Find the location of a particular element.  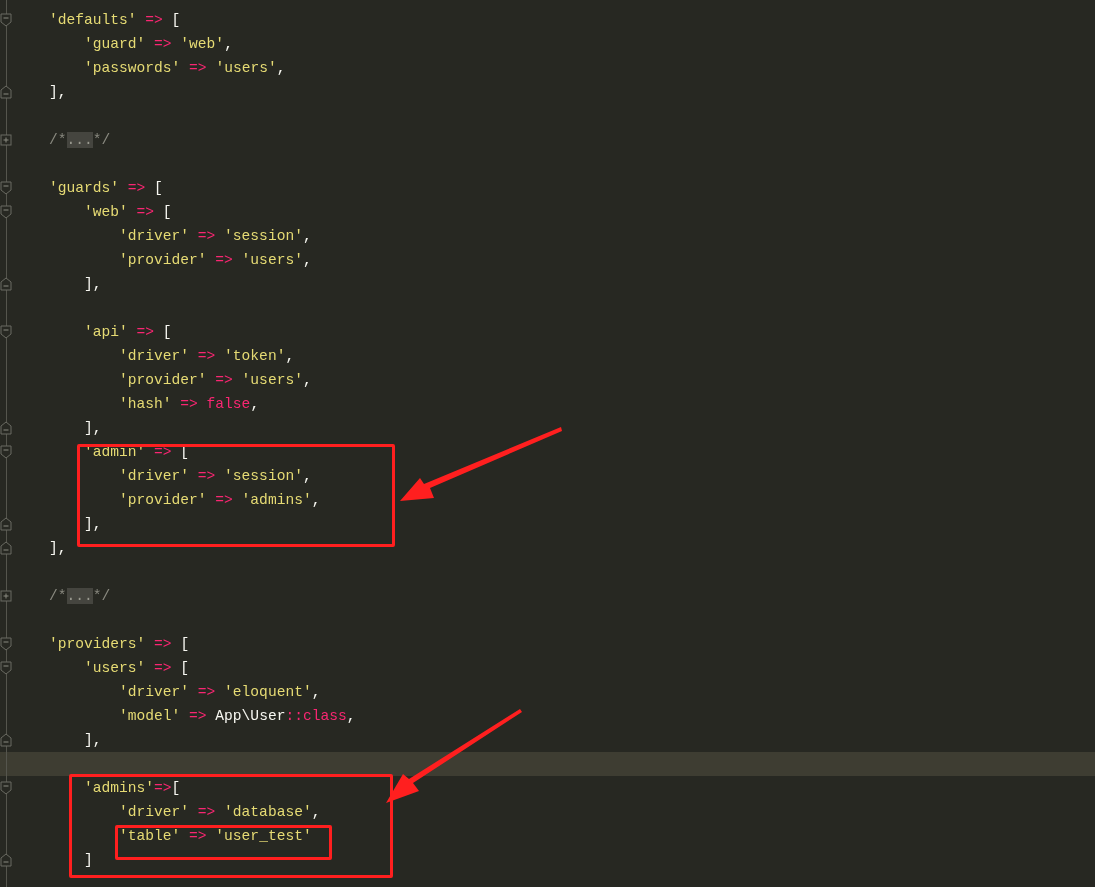

code-line: 'api' => [ is located at coordinates (128, 332).